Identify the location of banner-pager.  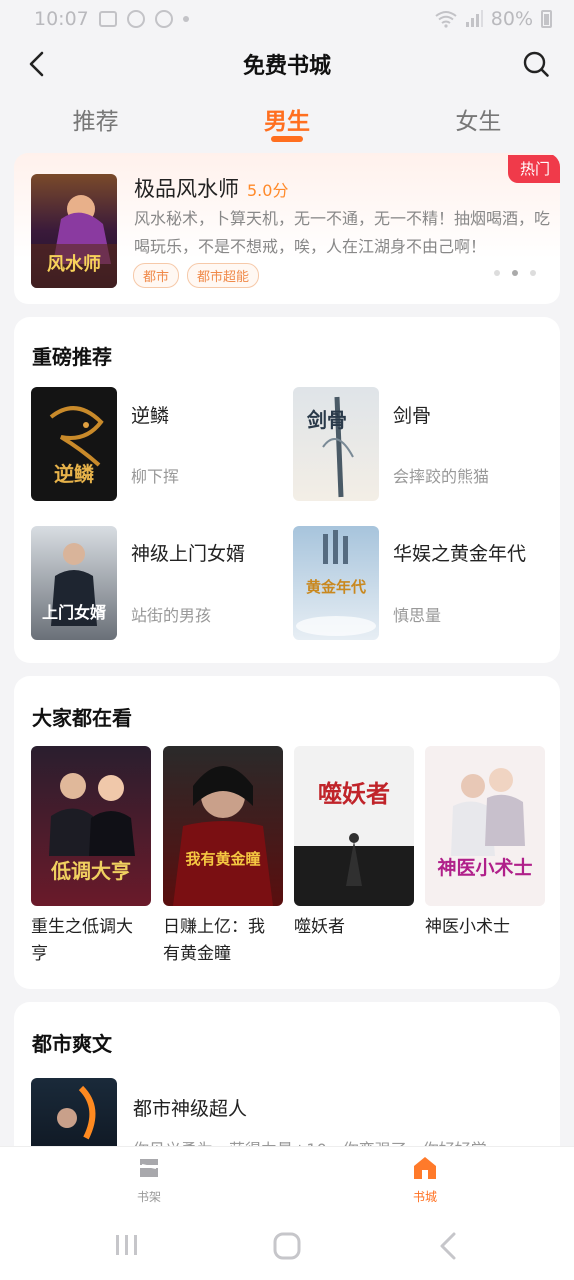
(515, 273).